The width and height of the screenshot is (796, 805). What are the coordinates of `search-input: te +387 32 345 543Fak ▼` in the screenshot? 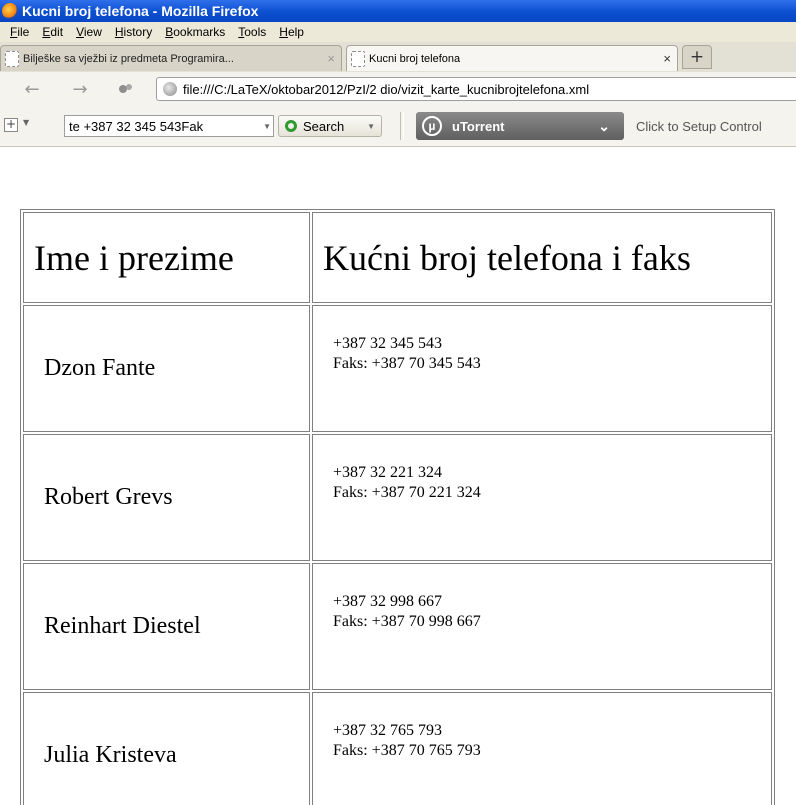 It's located at (169, 126).